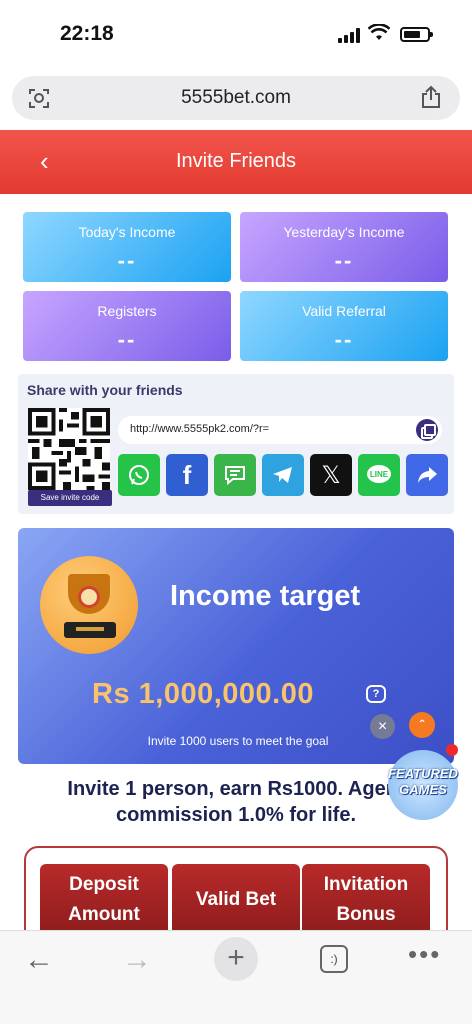  Describe the element at coordinates (344, 326) in the screenshot. I see `stat-valid-referral: Valid Referral --` at that location.